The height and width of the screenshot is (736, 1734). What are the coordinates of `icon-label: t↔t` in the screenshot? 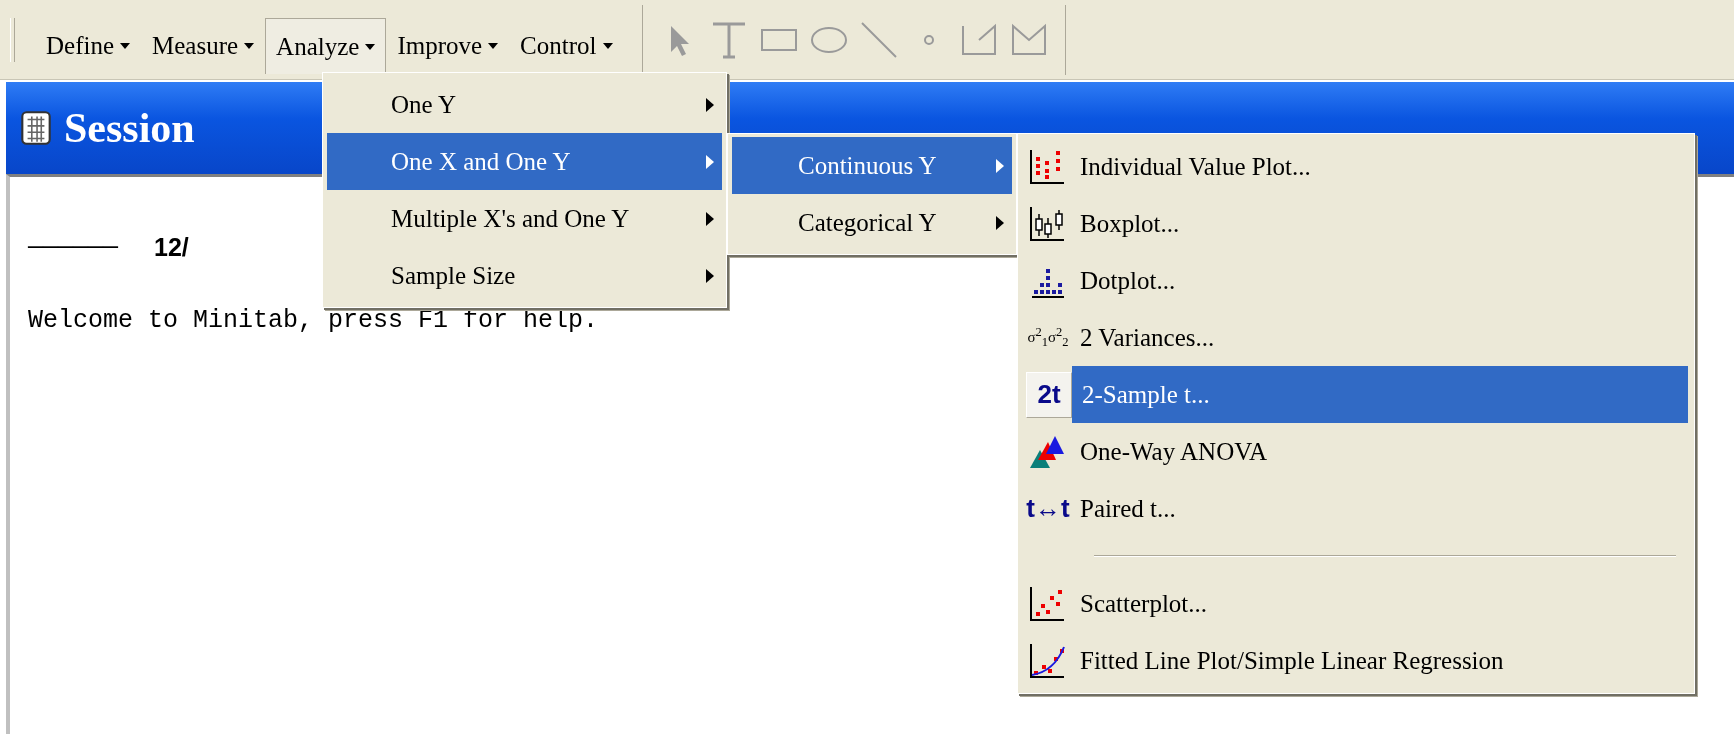 It's located at (1048, 508).